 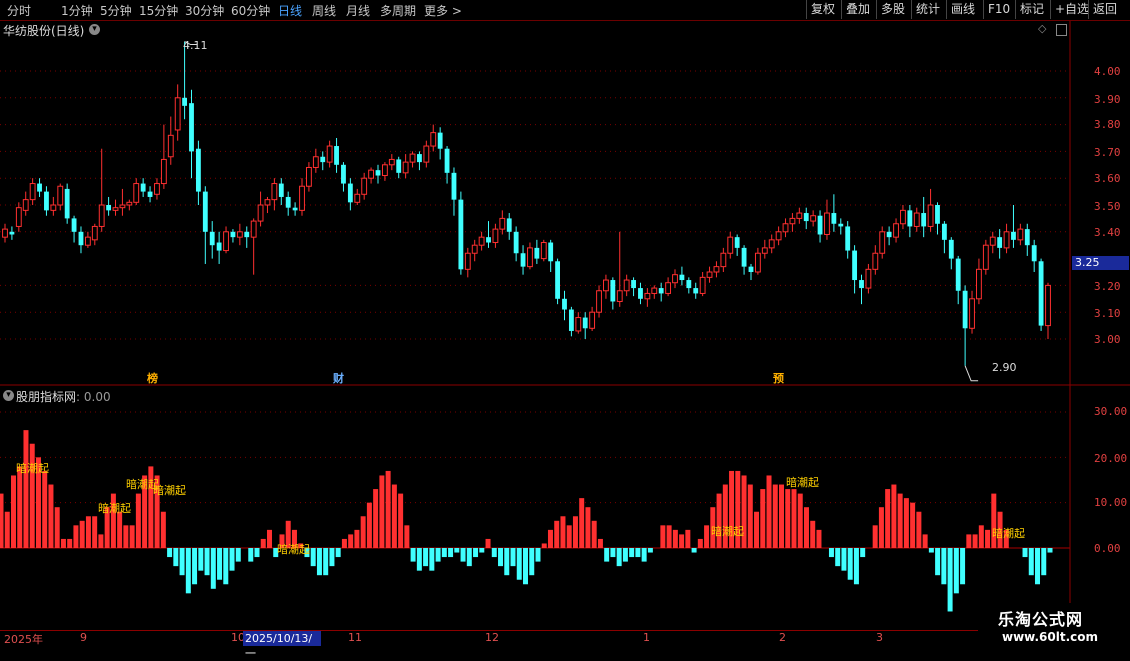 What do you see at coordinates (1107, 99) in the screenshot?
I see `price-tick: 3.90` at bounding box center [1107, 99].